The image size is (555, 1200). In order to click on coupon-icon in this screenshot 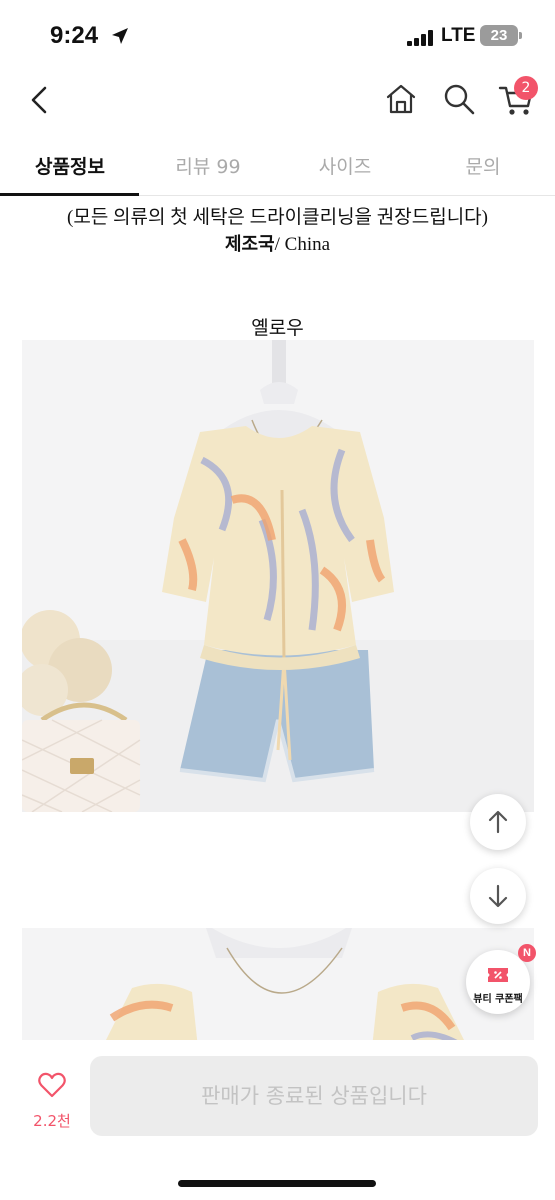, I will do `click(498, 975)`.